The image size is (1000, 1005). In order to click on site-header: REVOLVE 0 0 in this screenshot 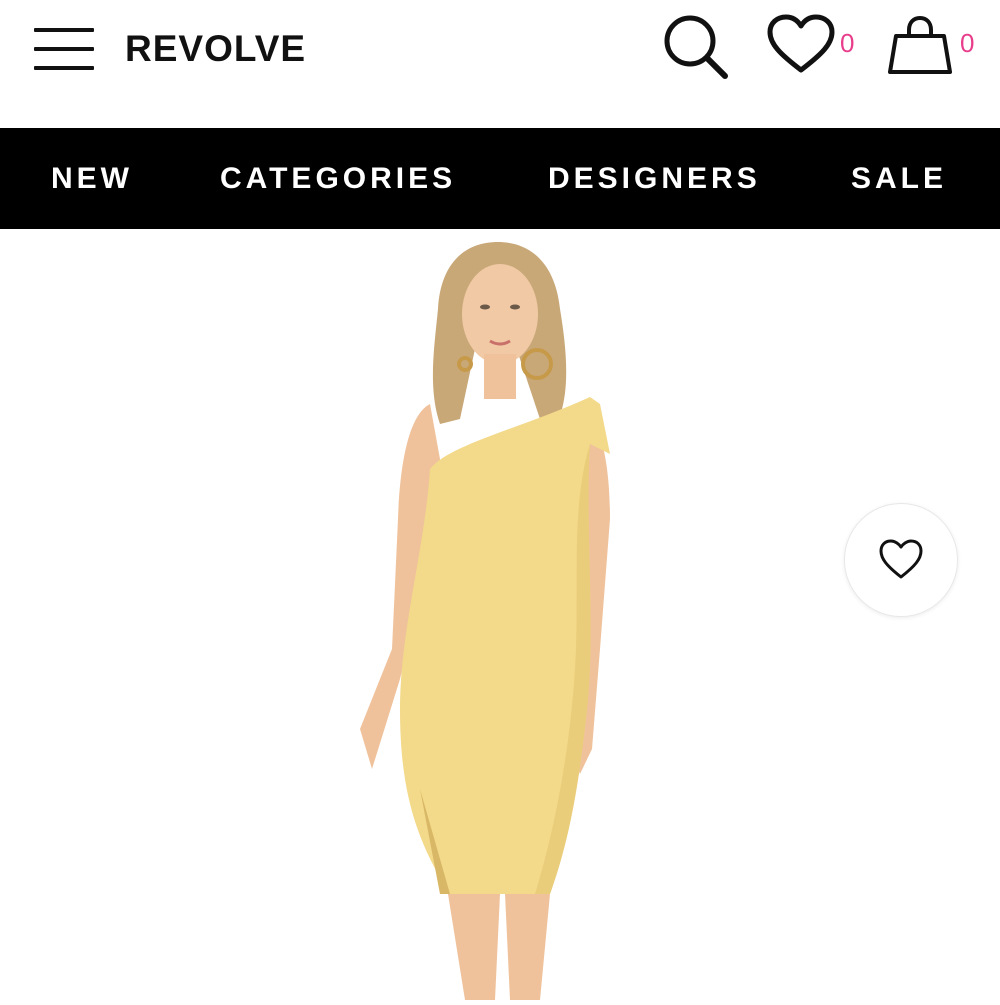, I will do `click(500, 64)`.